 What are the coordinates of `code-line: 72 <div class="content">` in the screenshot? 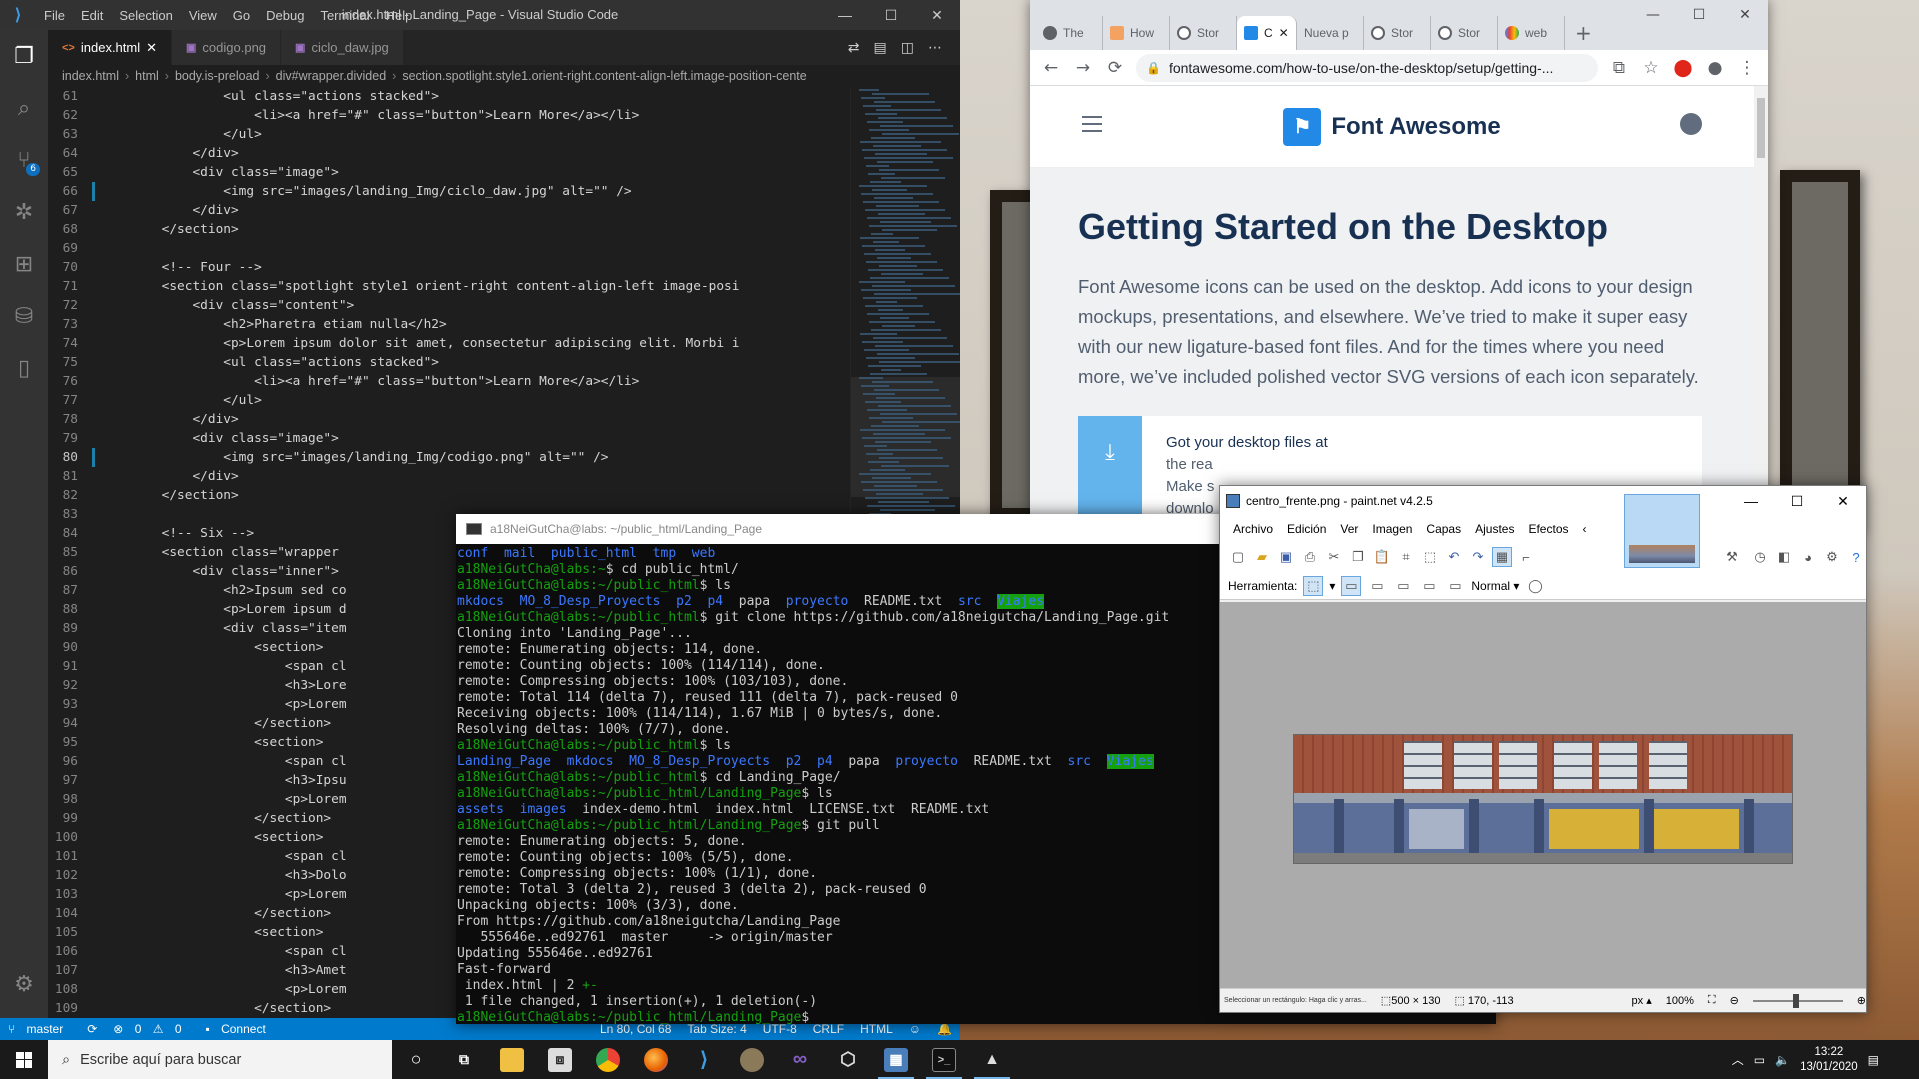 It's located at (504, 305).